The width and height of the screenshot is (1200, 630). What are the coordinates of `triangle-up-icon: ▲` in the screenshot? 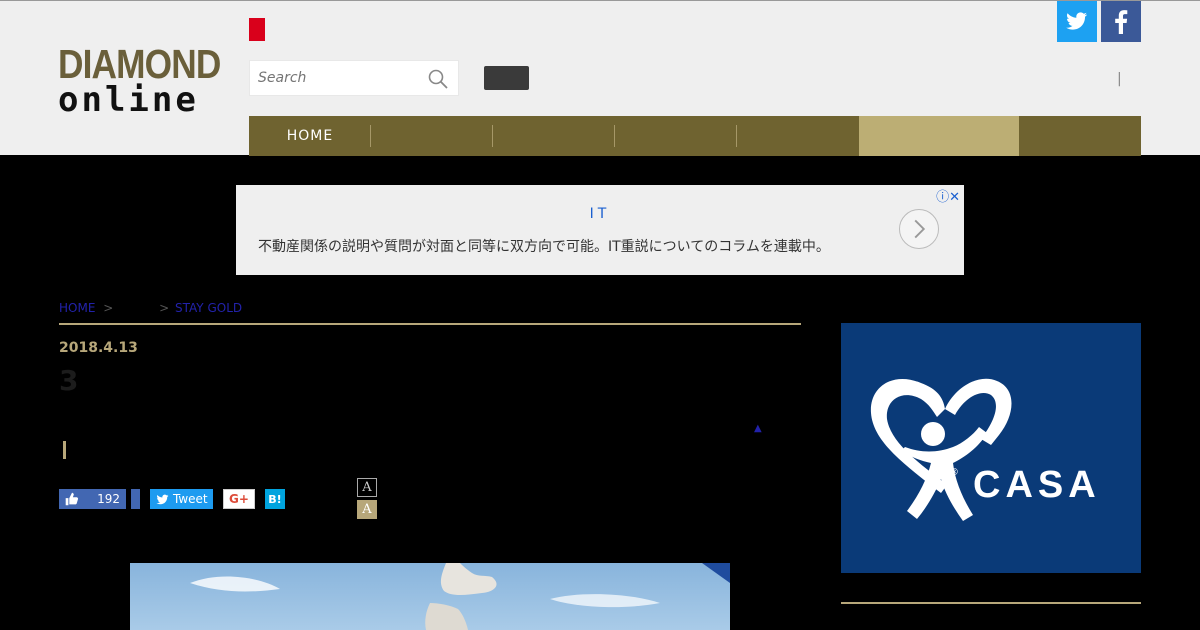 It's located at (758, 428).